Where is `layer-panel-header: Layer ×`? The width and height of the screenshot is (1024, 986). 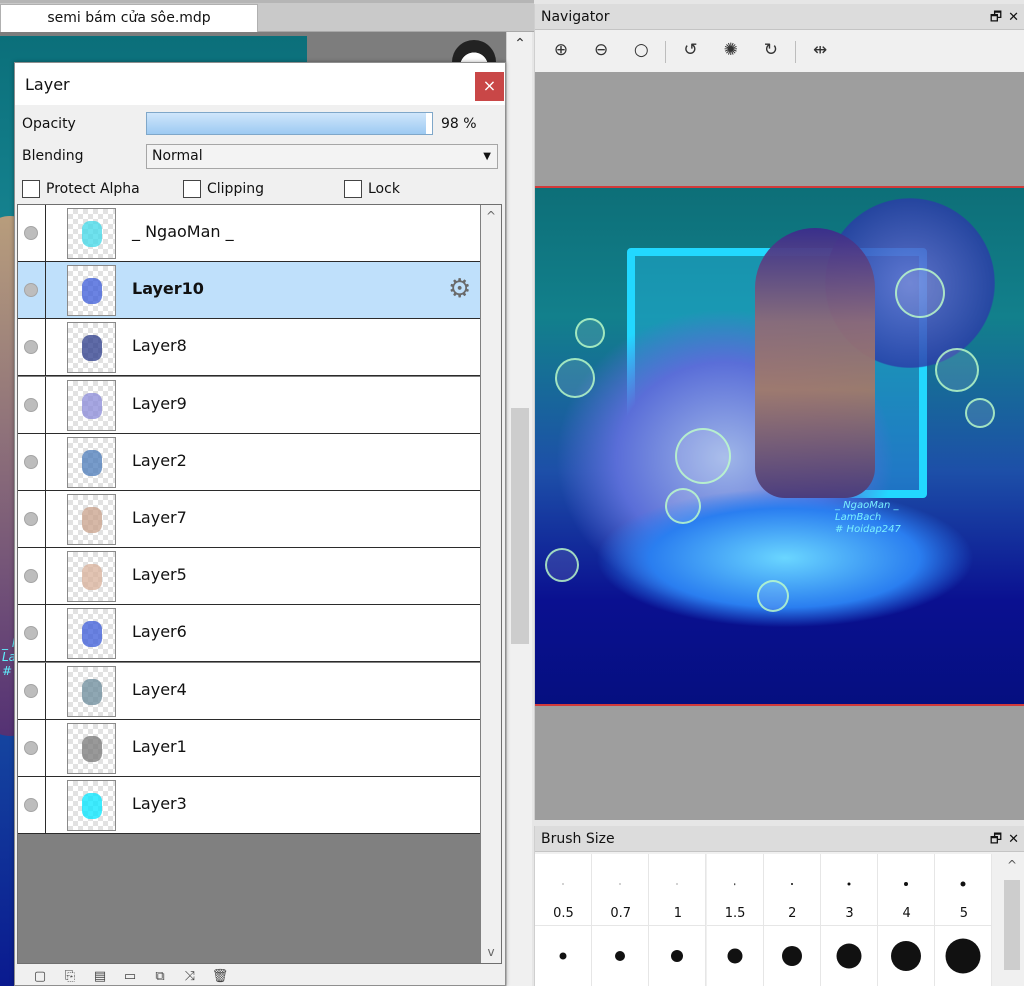
layer-panel-header: Layer × is located at coordinates (260, 84).